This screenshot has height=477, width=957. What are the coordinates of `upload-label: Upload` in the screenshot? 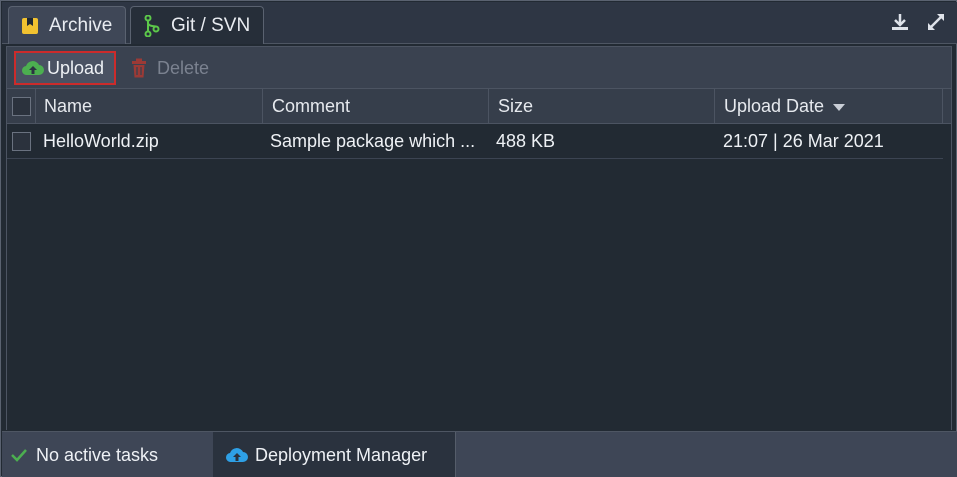 It's located at (76, 67).